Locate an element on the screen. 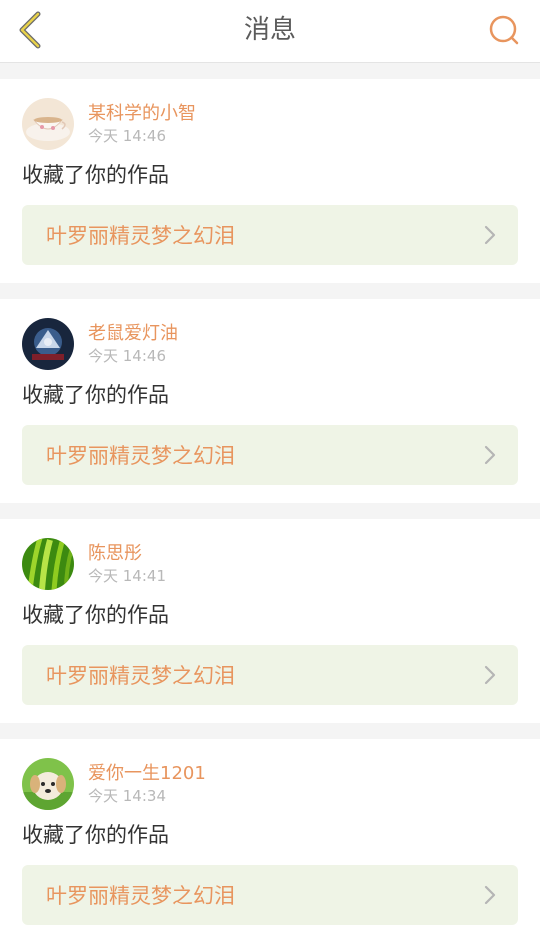 The image size is (540, 943). page-title: 消息 is located at coordinates (269, 30).